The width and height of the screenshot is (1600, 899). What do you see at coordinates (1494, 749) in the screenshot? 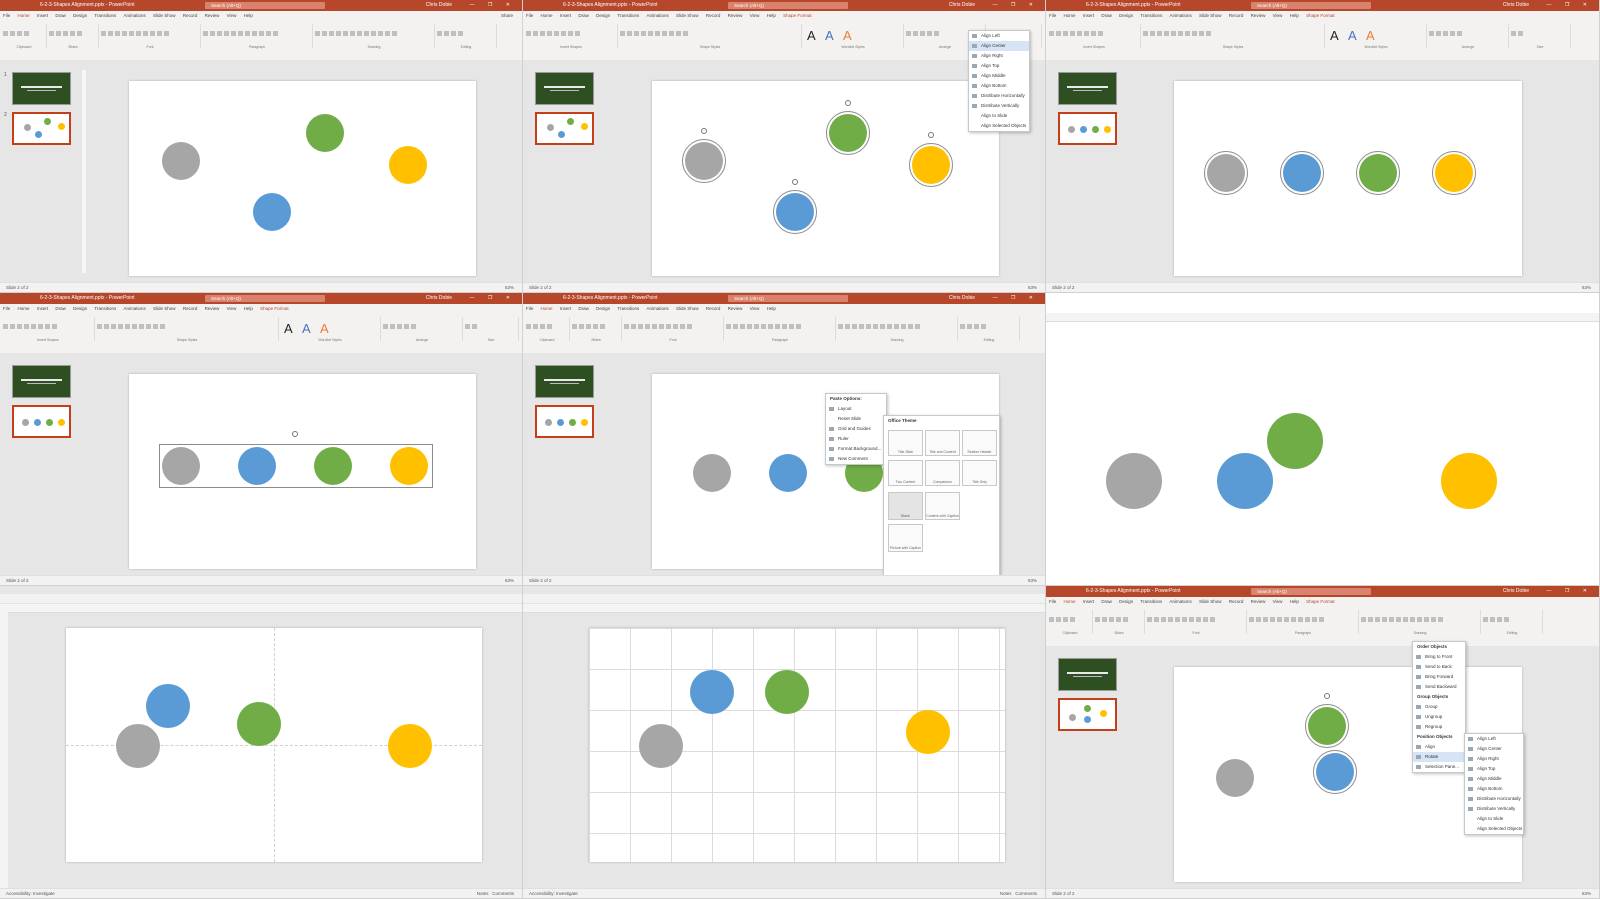
I see `align-center-item: Align Center` at bounding box center [1494, 749].